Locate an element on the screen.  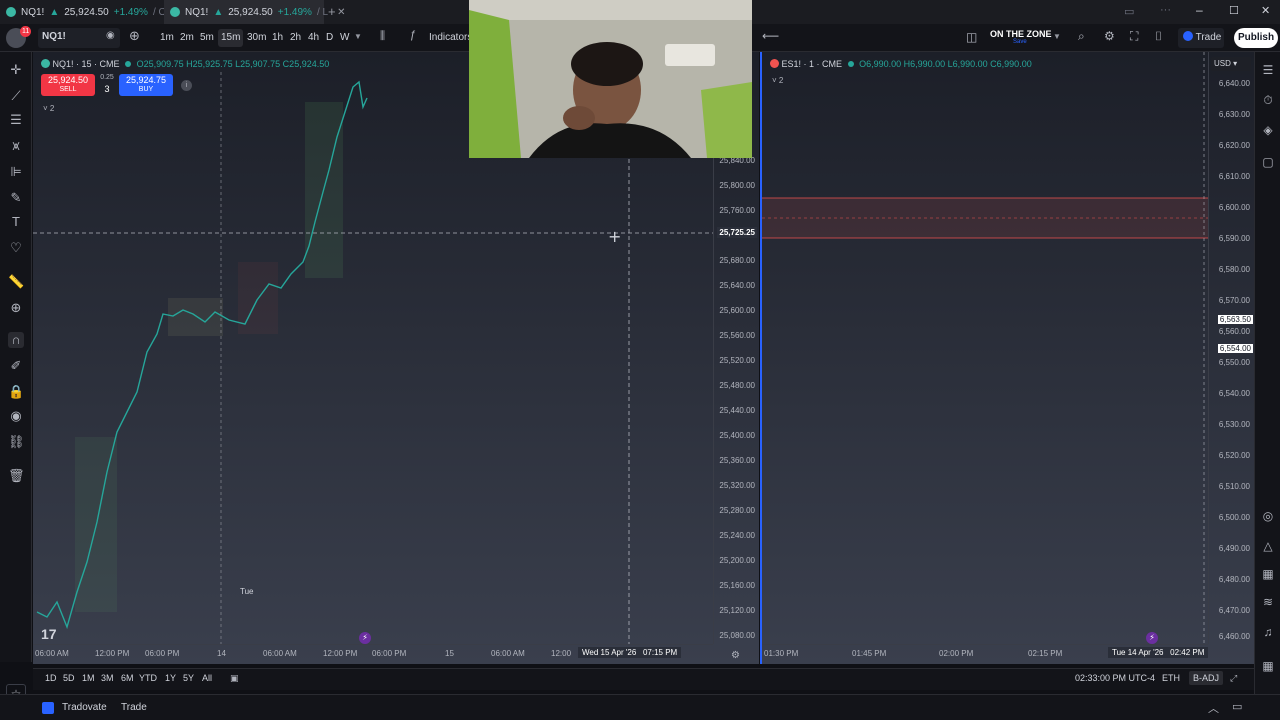
info-icon: i is located at coordinates (186, 85).